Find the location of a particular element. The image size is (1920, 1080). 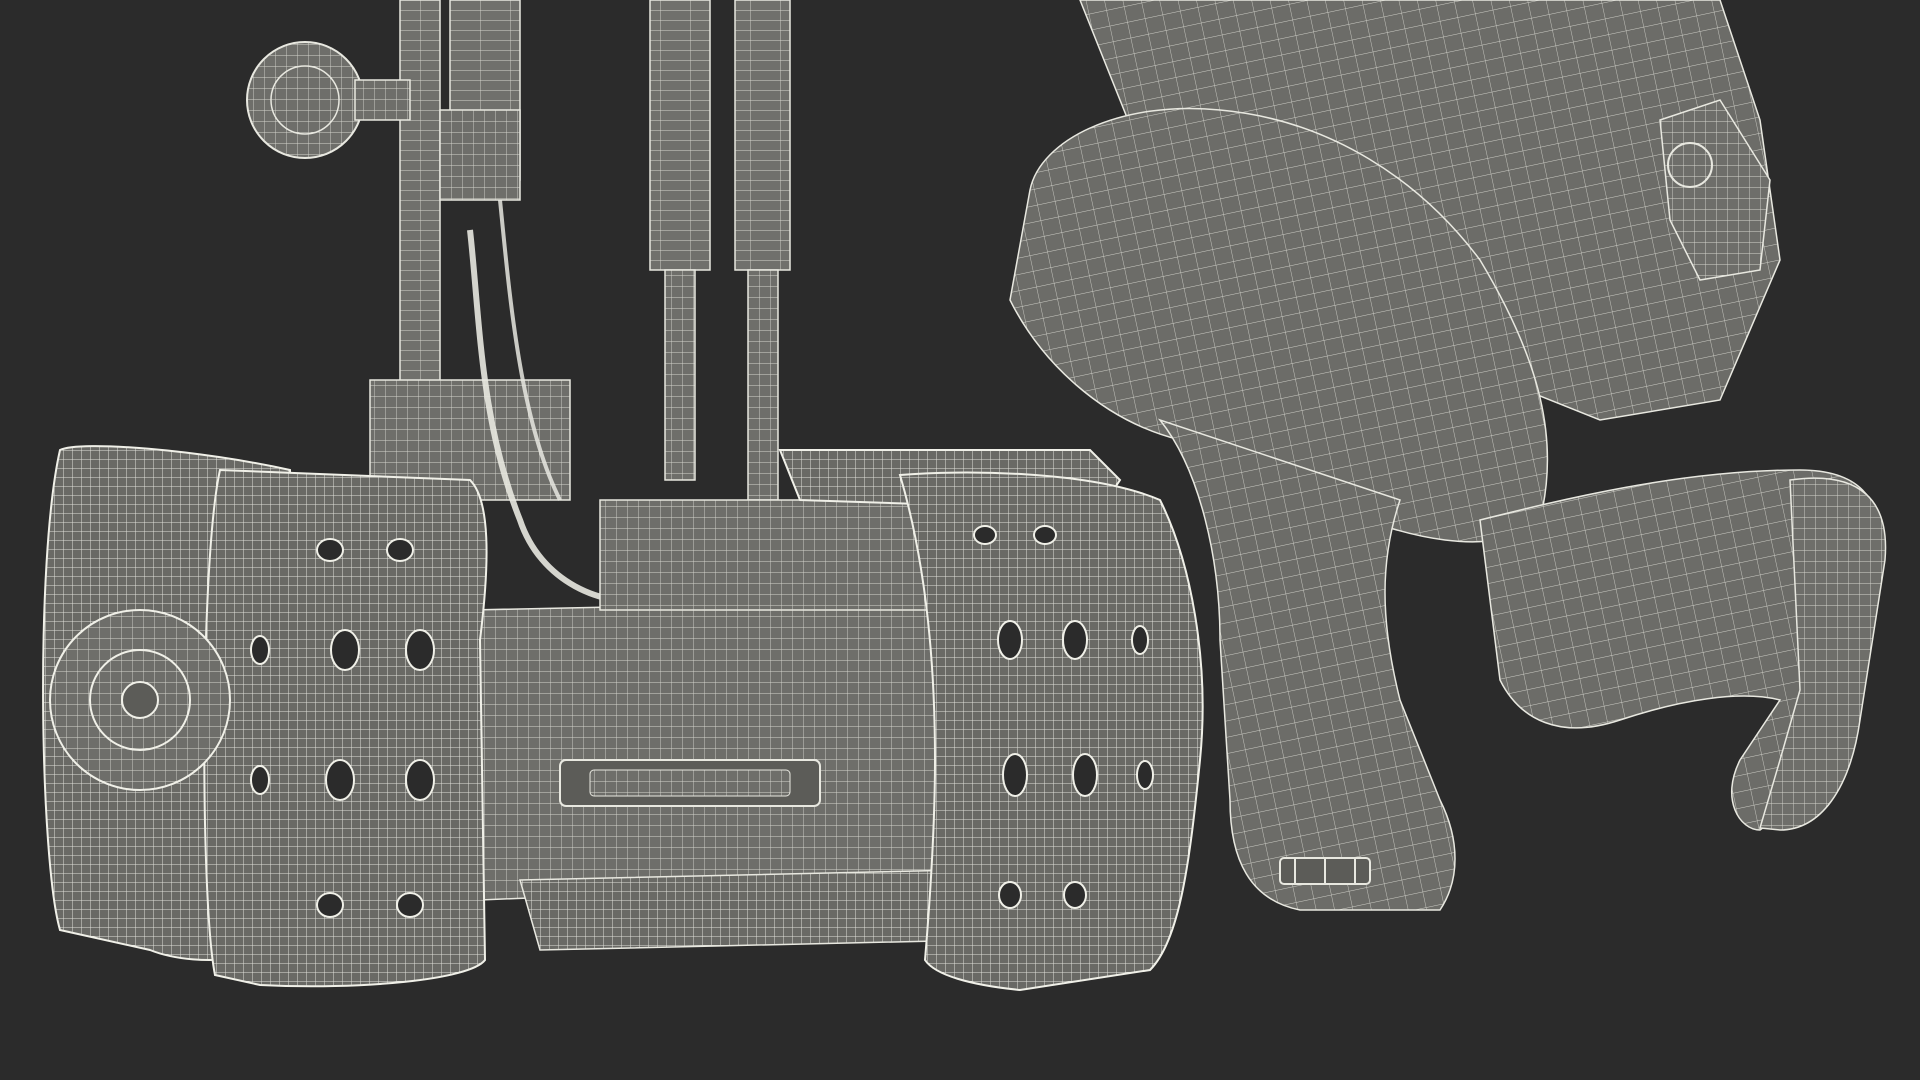

mast-housing is located at coordinates (480, 155).